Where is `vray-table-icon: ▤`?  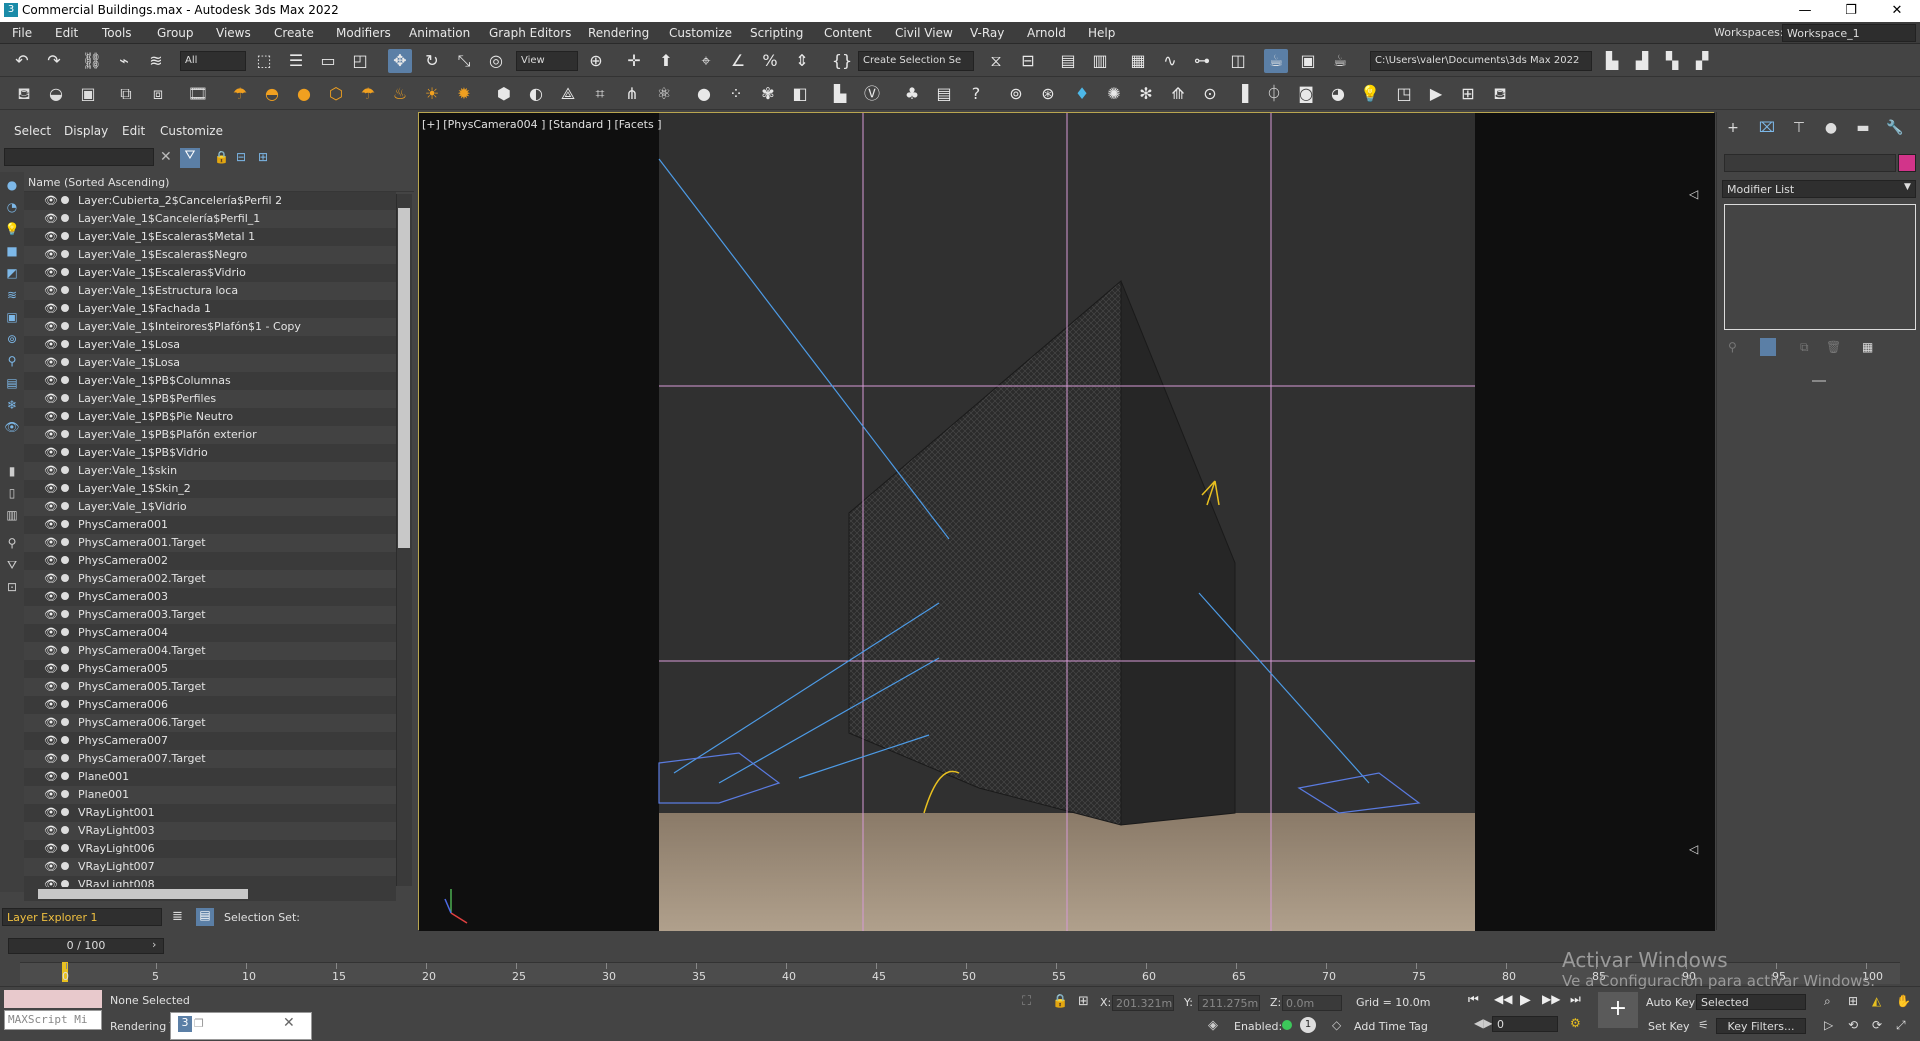
vray-table-icon: ▤ is located at coordinates (944, 94).